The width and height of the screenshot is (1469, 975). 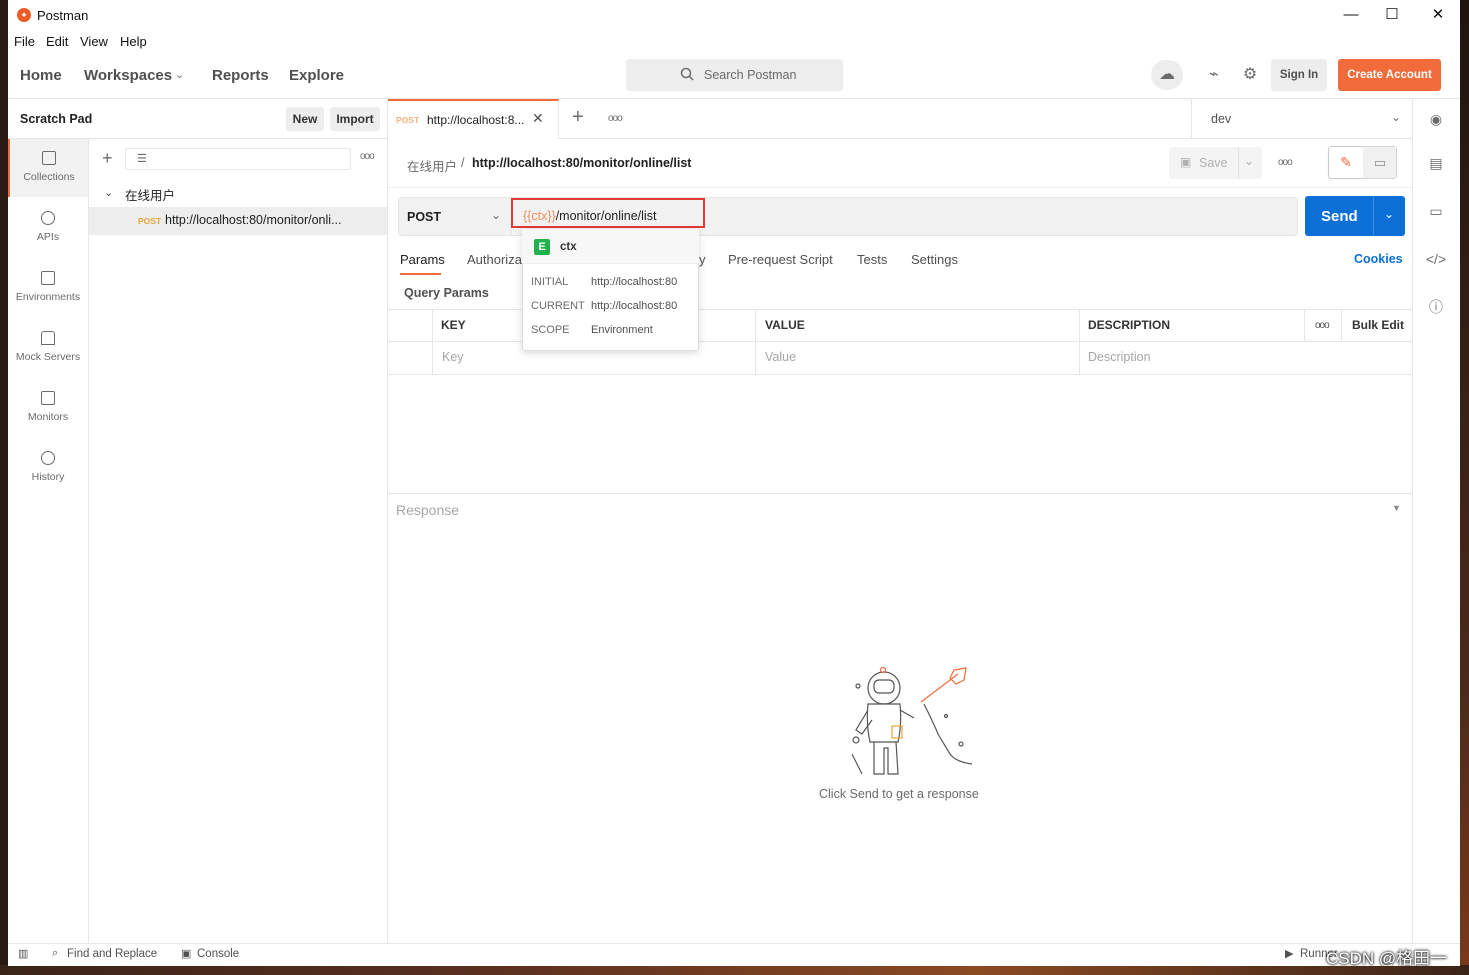 I want to click on create-account-button: Create Account, so click(x=1389, y=75).